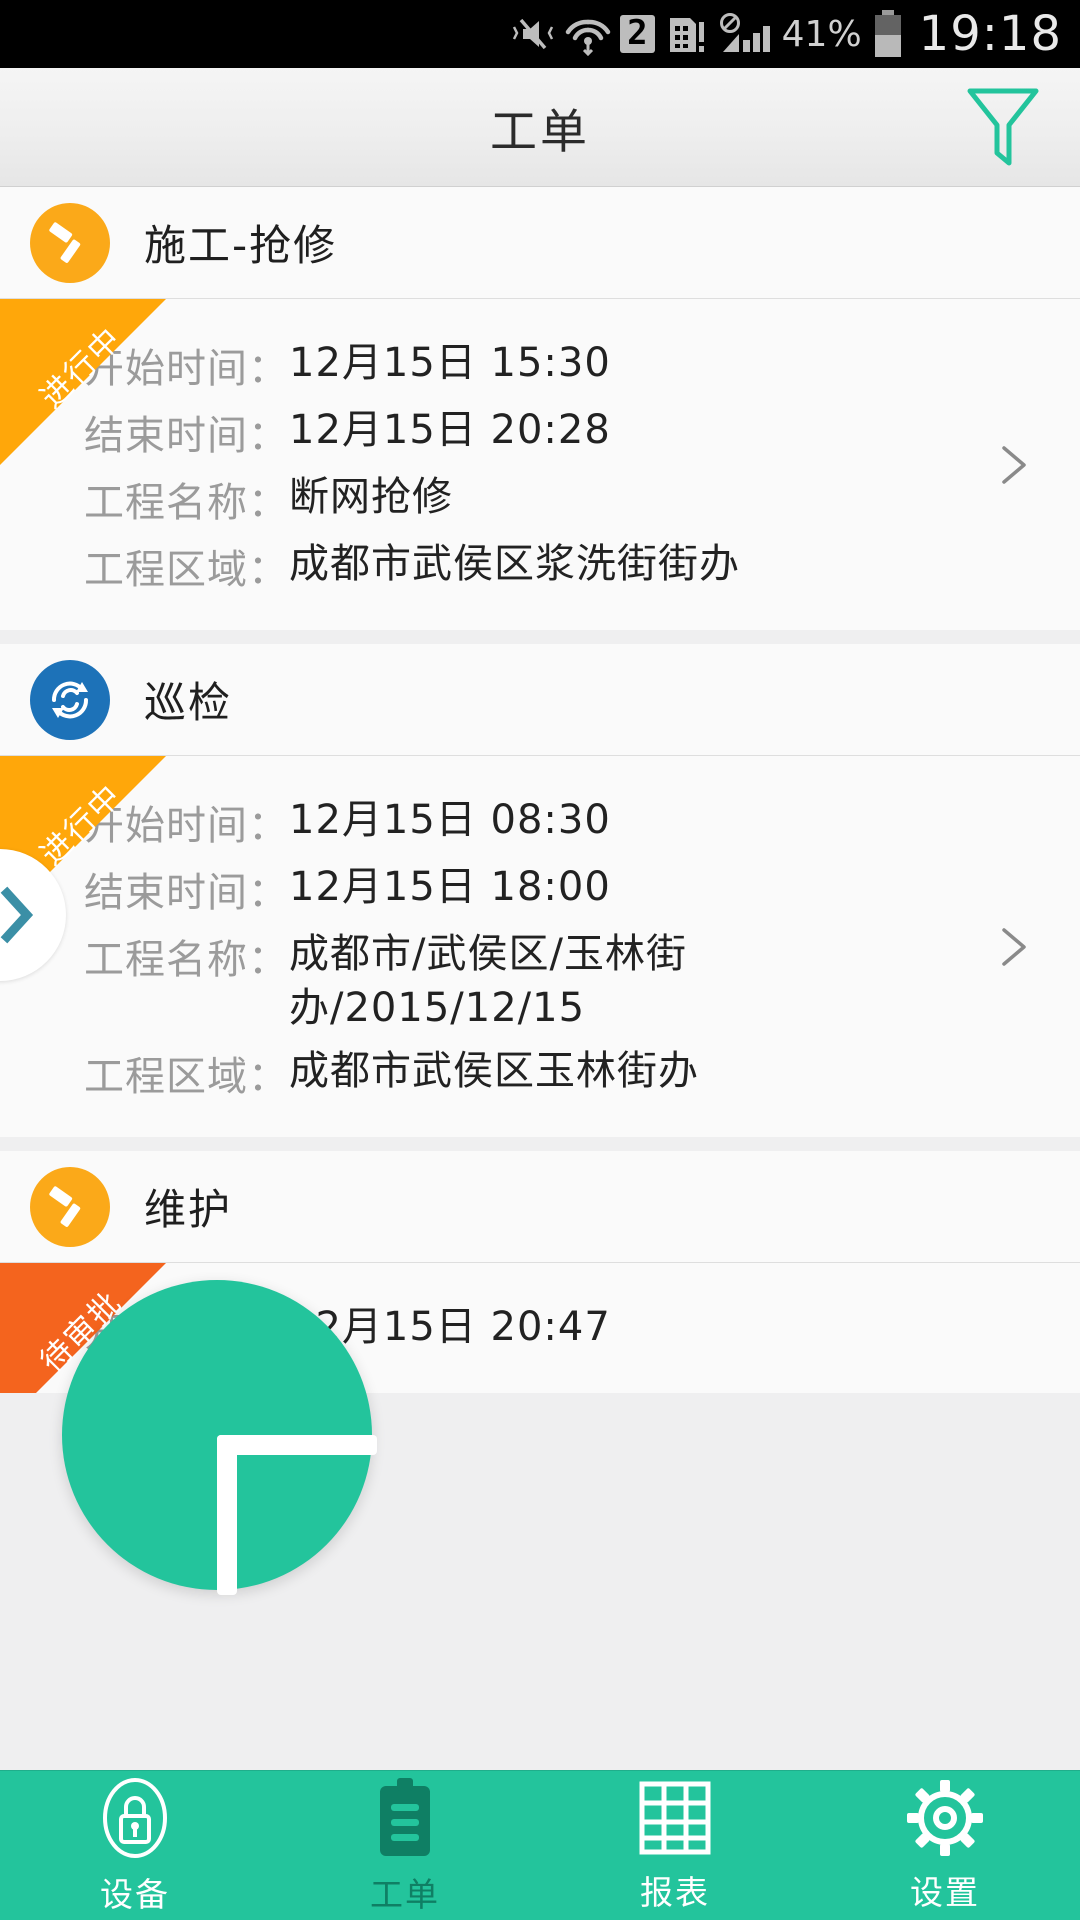  What do you see at coordinates (707, 34) in the screenshot?
I see `status-bar-icons: 2 41%` at bounding box center [707, 34].